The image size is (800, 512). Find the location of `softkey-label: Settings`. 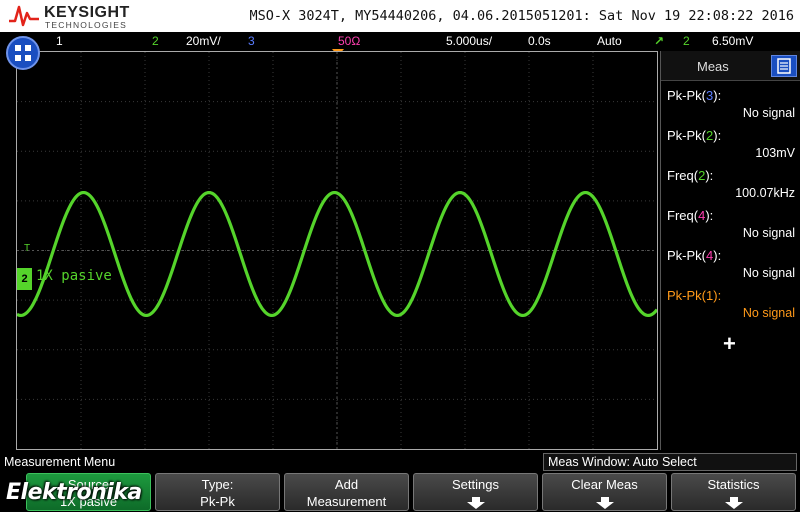

softkey-label: Settings is located at coordinates (475, 484).